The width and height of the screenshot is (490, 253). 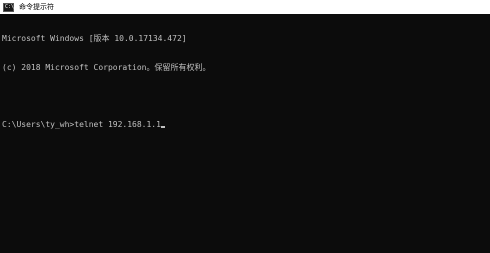 I want to click on window-title: 命令提示符, so click(x=36, y=7).